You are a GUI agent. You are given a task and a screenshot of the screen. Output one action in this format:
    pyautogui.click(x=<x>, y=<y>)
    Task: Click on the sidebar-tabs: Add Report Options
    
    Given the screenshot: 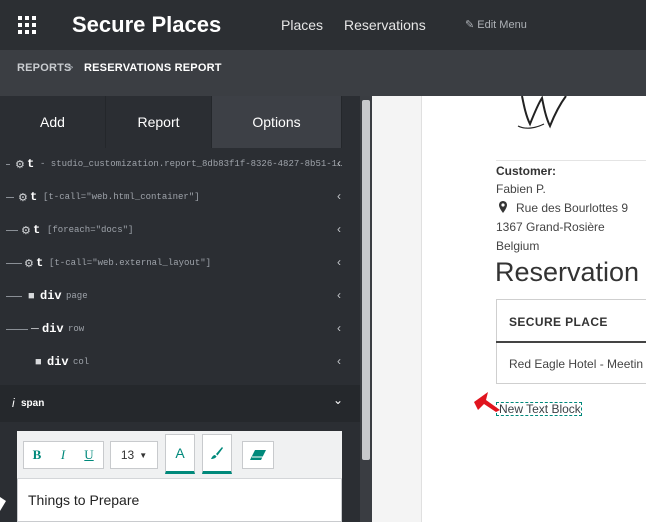 What is the action you would take?
    pyautogui.click(x=180, y=122)
    